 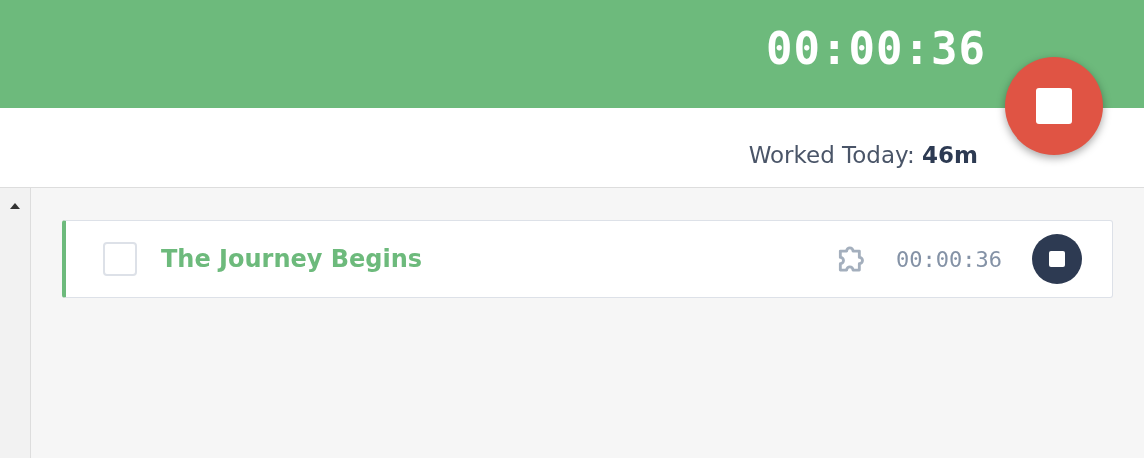 I want to click on task-title: The Journey Begins, so click(x=498, y=259).